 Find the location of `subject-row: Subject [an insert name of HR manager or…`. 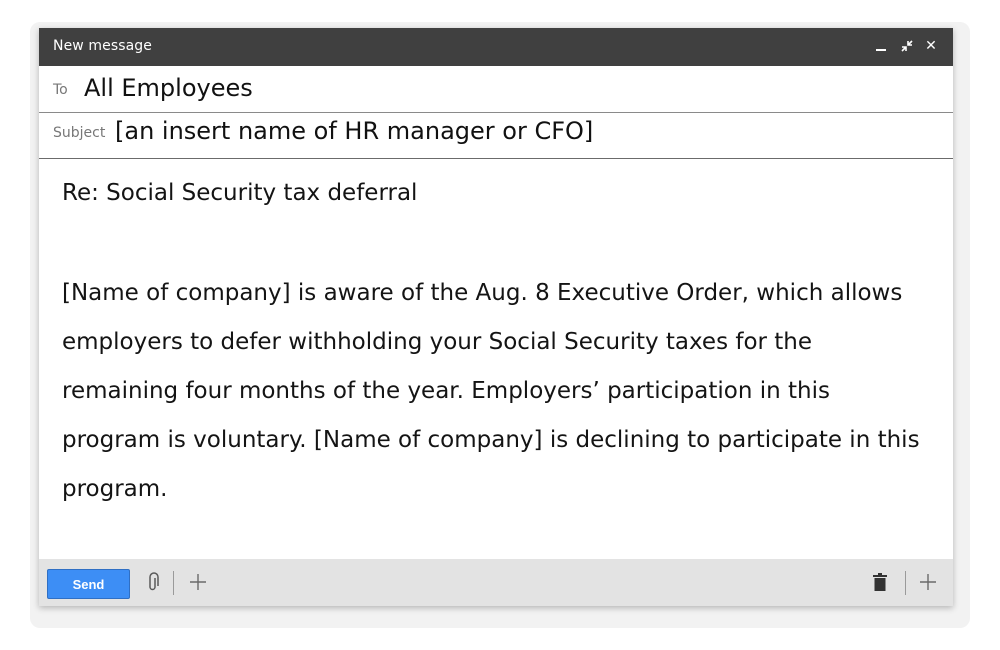

subject-row: Subject [an insert name of HR manager or… is located at coordinates (496, 136).